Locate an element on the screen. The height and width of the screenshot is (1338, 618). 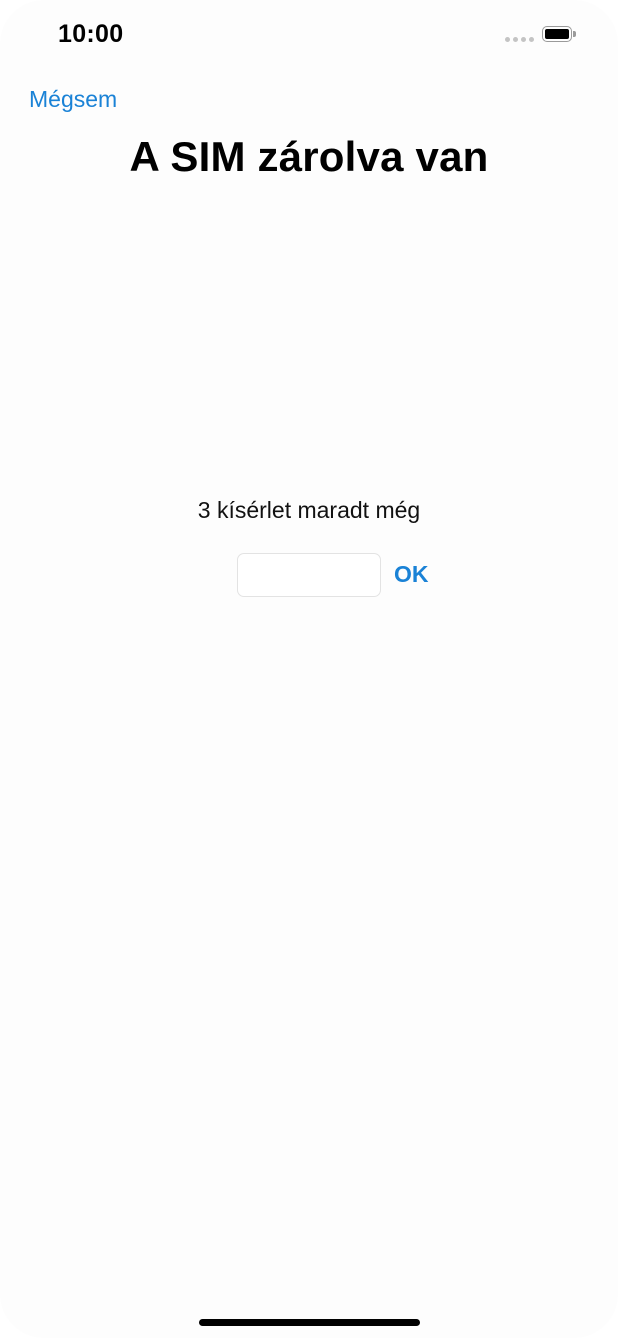
ok-button: OK is located at coordinates (411, 574).